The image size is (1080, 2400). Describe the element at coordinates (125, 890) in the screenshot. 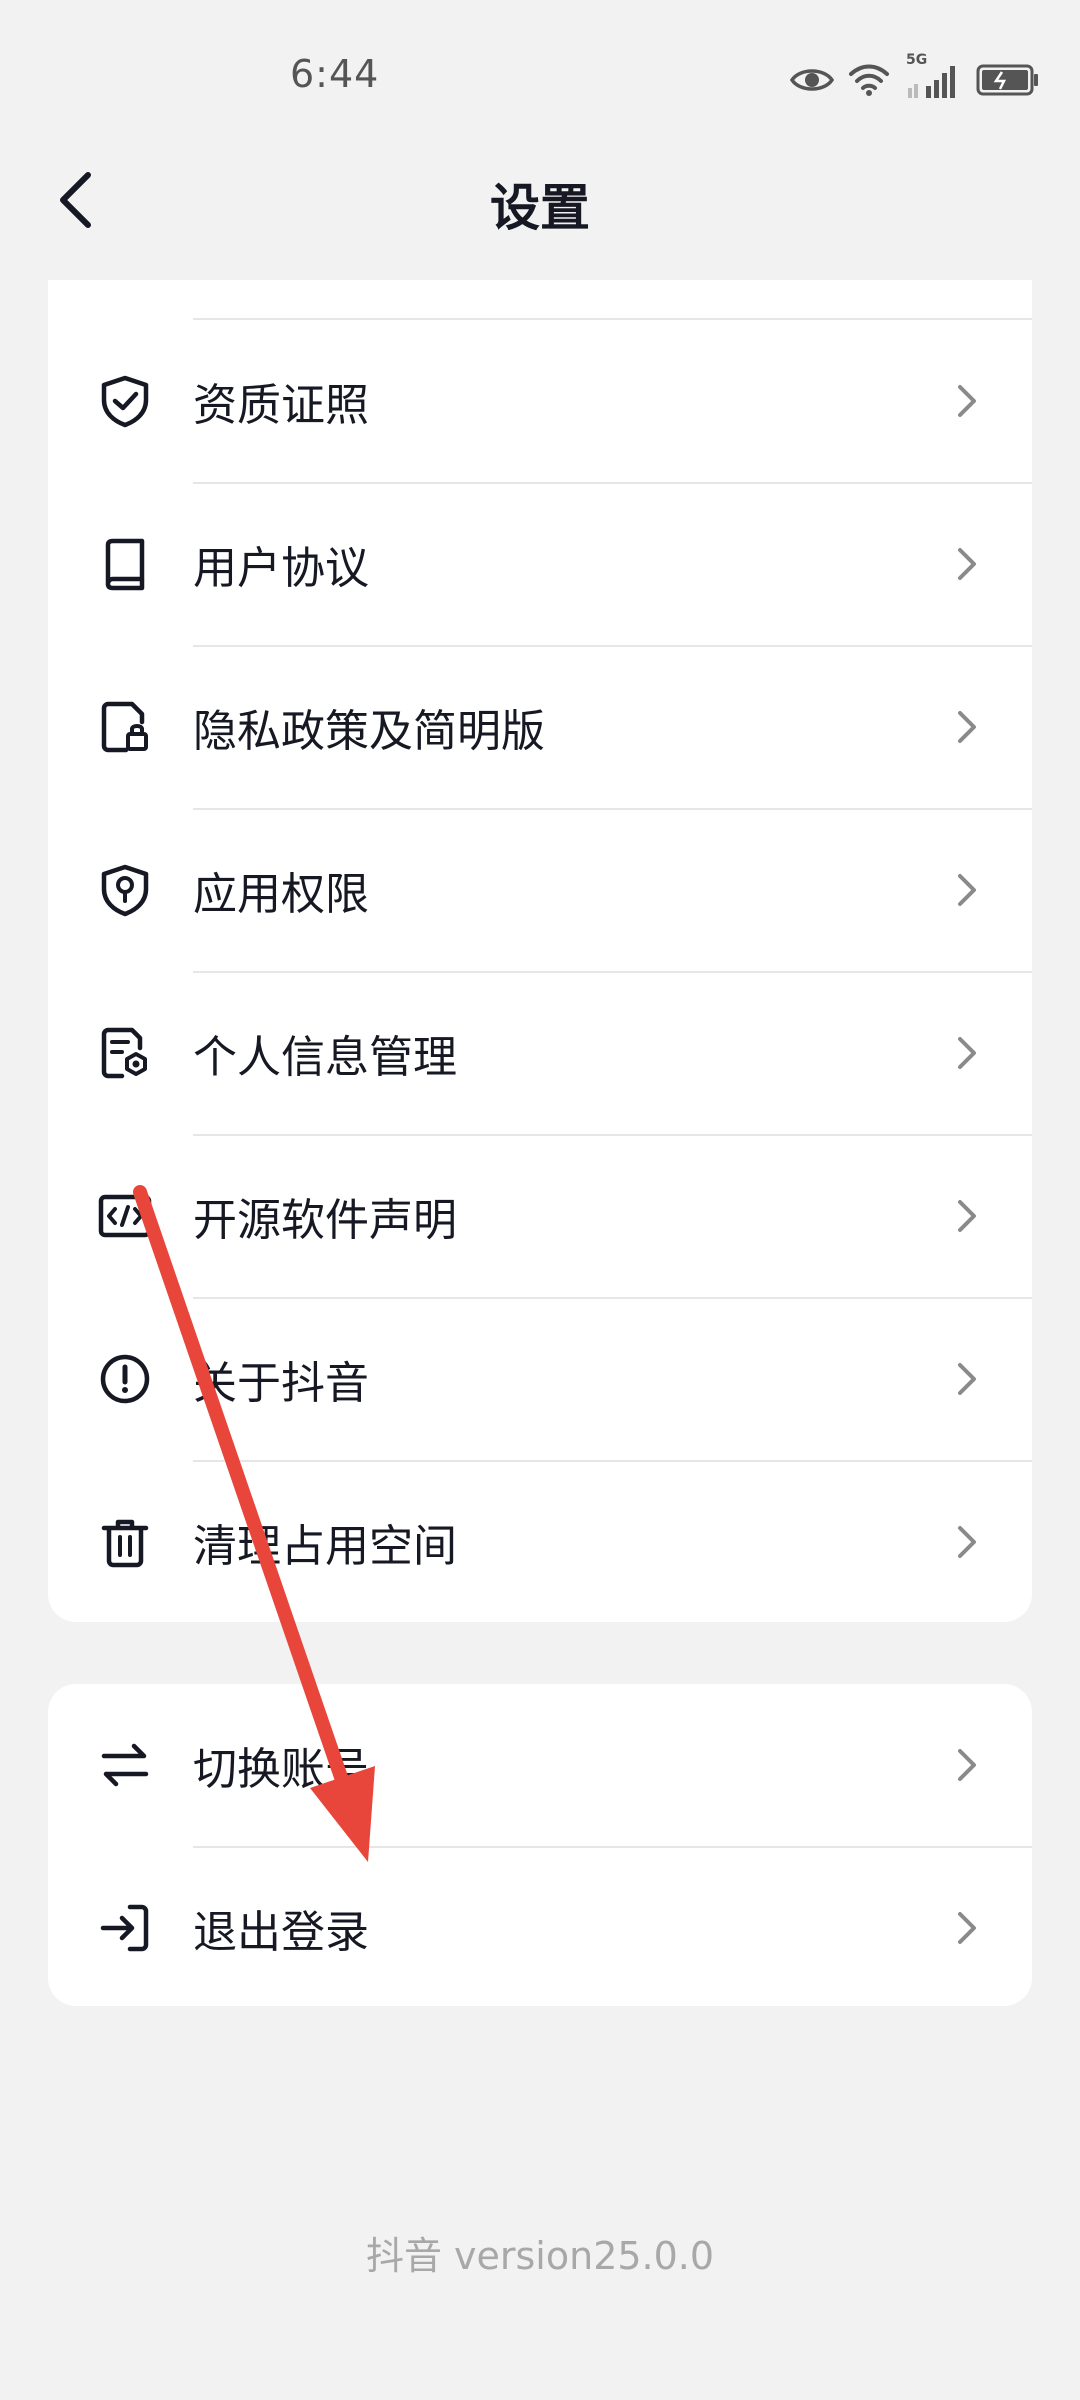

I see `shield-key-icon` at that location.